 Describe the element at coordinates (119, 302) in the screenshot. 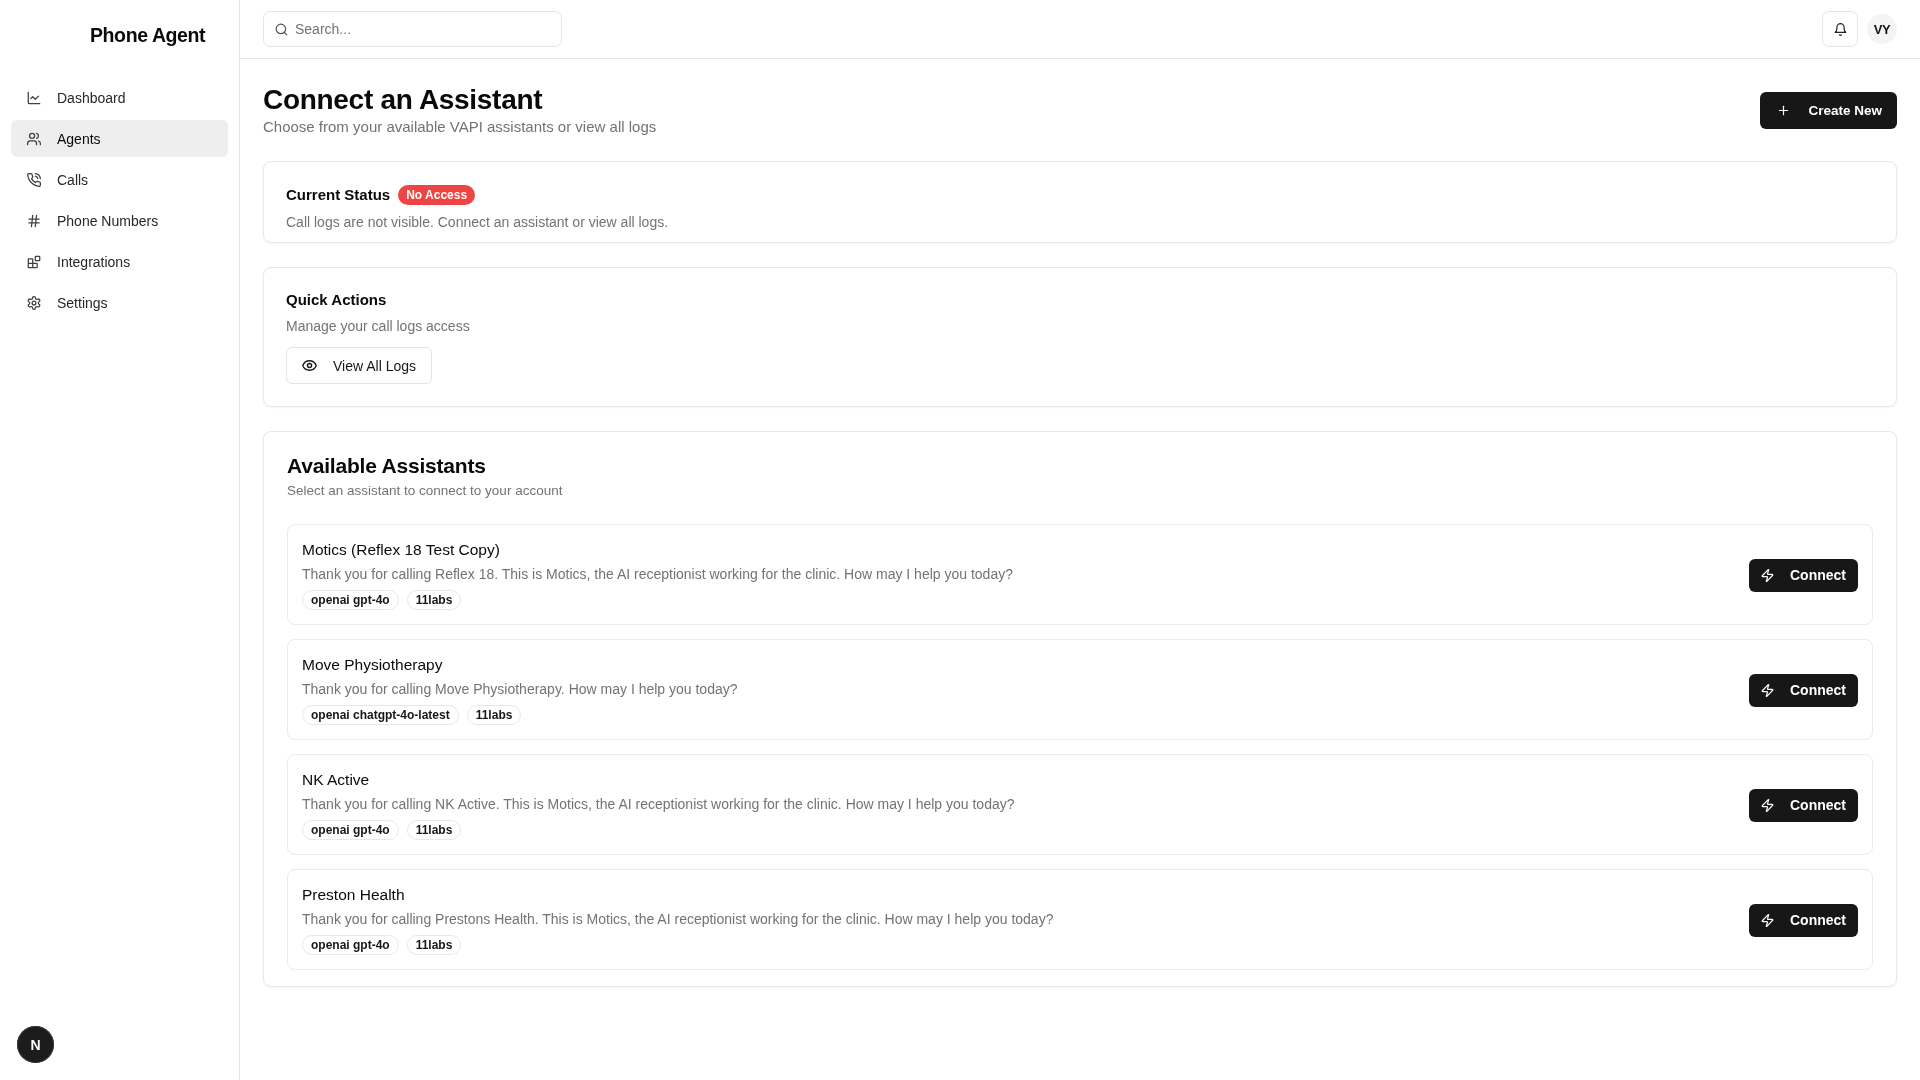

I see `sidebar-item: Settings` at that location.